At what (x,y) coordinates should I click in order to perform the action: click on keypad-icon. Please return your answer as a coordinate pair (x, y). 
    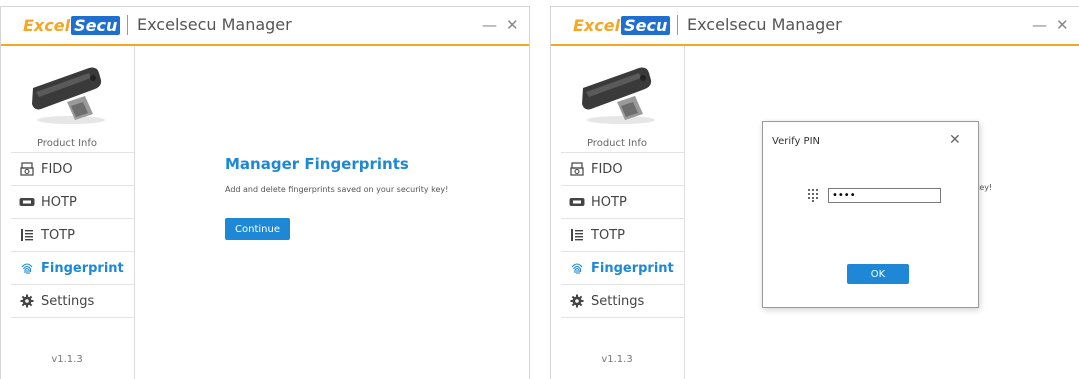
    Looking at the image, I should click on (813, 195).